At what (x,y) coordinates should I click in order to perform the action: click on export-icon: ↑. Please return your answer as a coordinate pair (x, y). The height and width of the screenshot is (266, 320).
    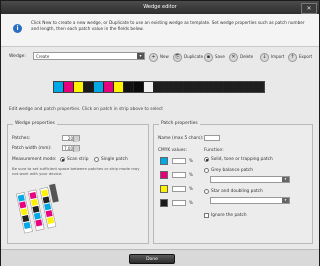
    Looking at the image, I should click on (292, 57).